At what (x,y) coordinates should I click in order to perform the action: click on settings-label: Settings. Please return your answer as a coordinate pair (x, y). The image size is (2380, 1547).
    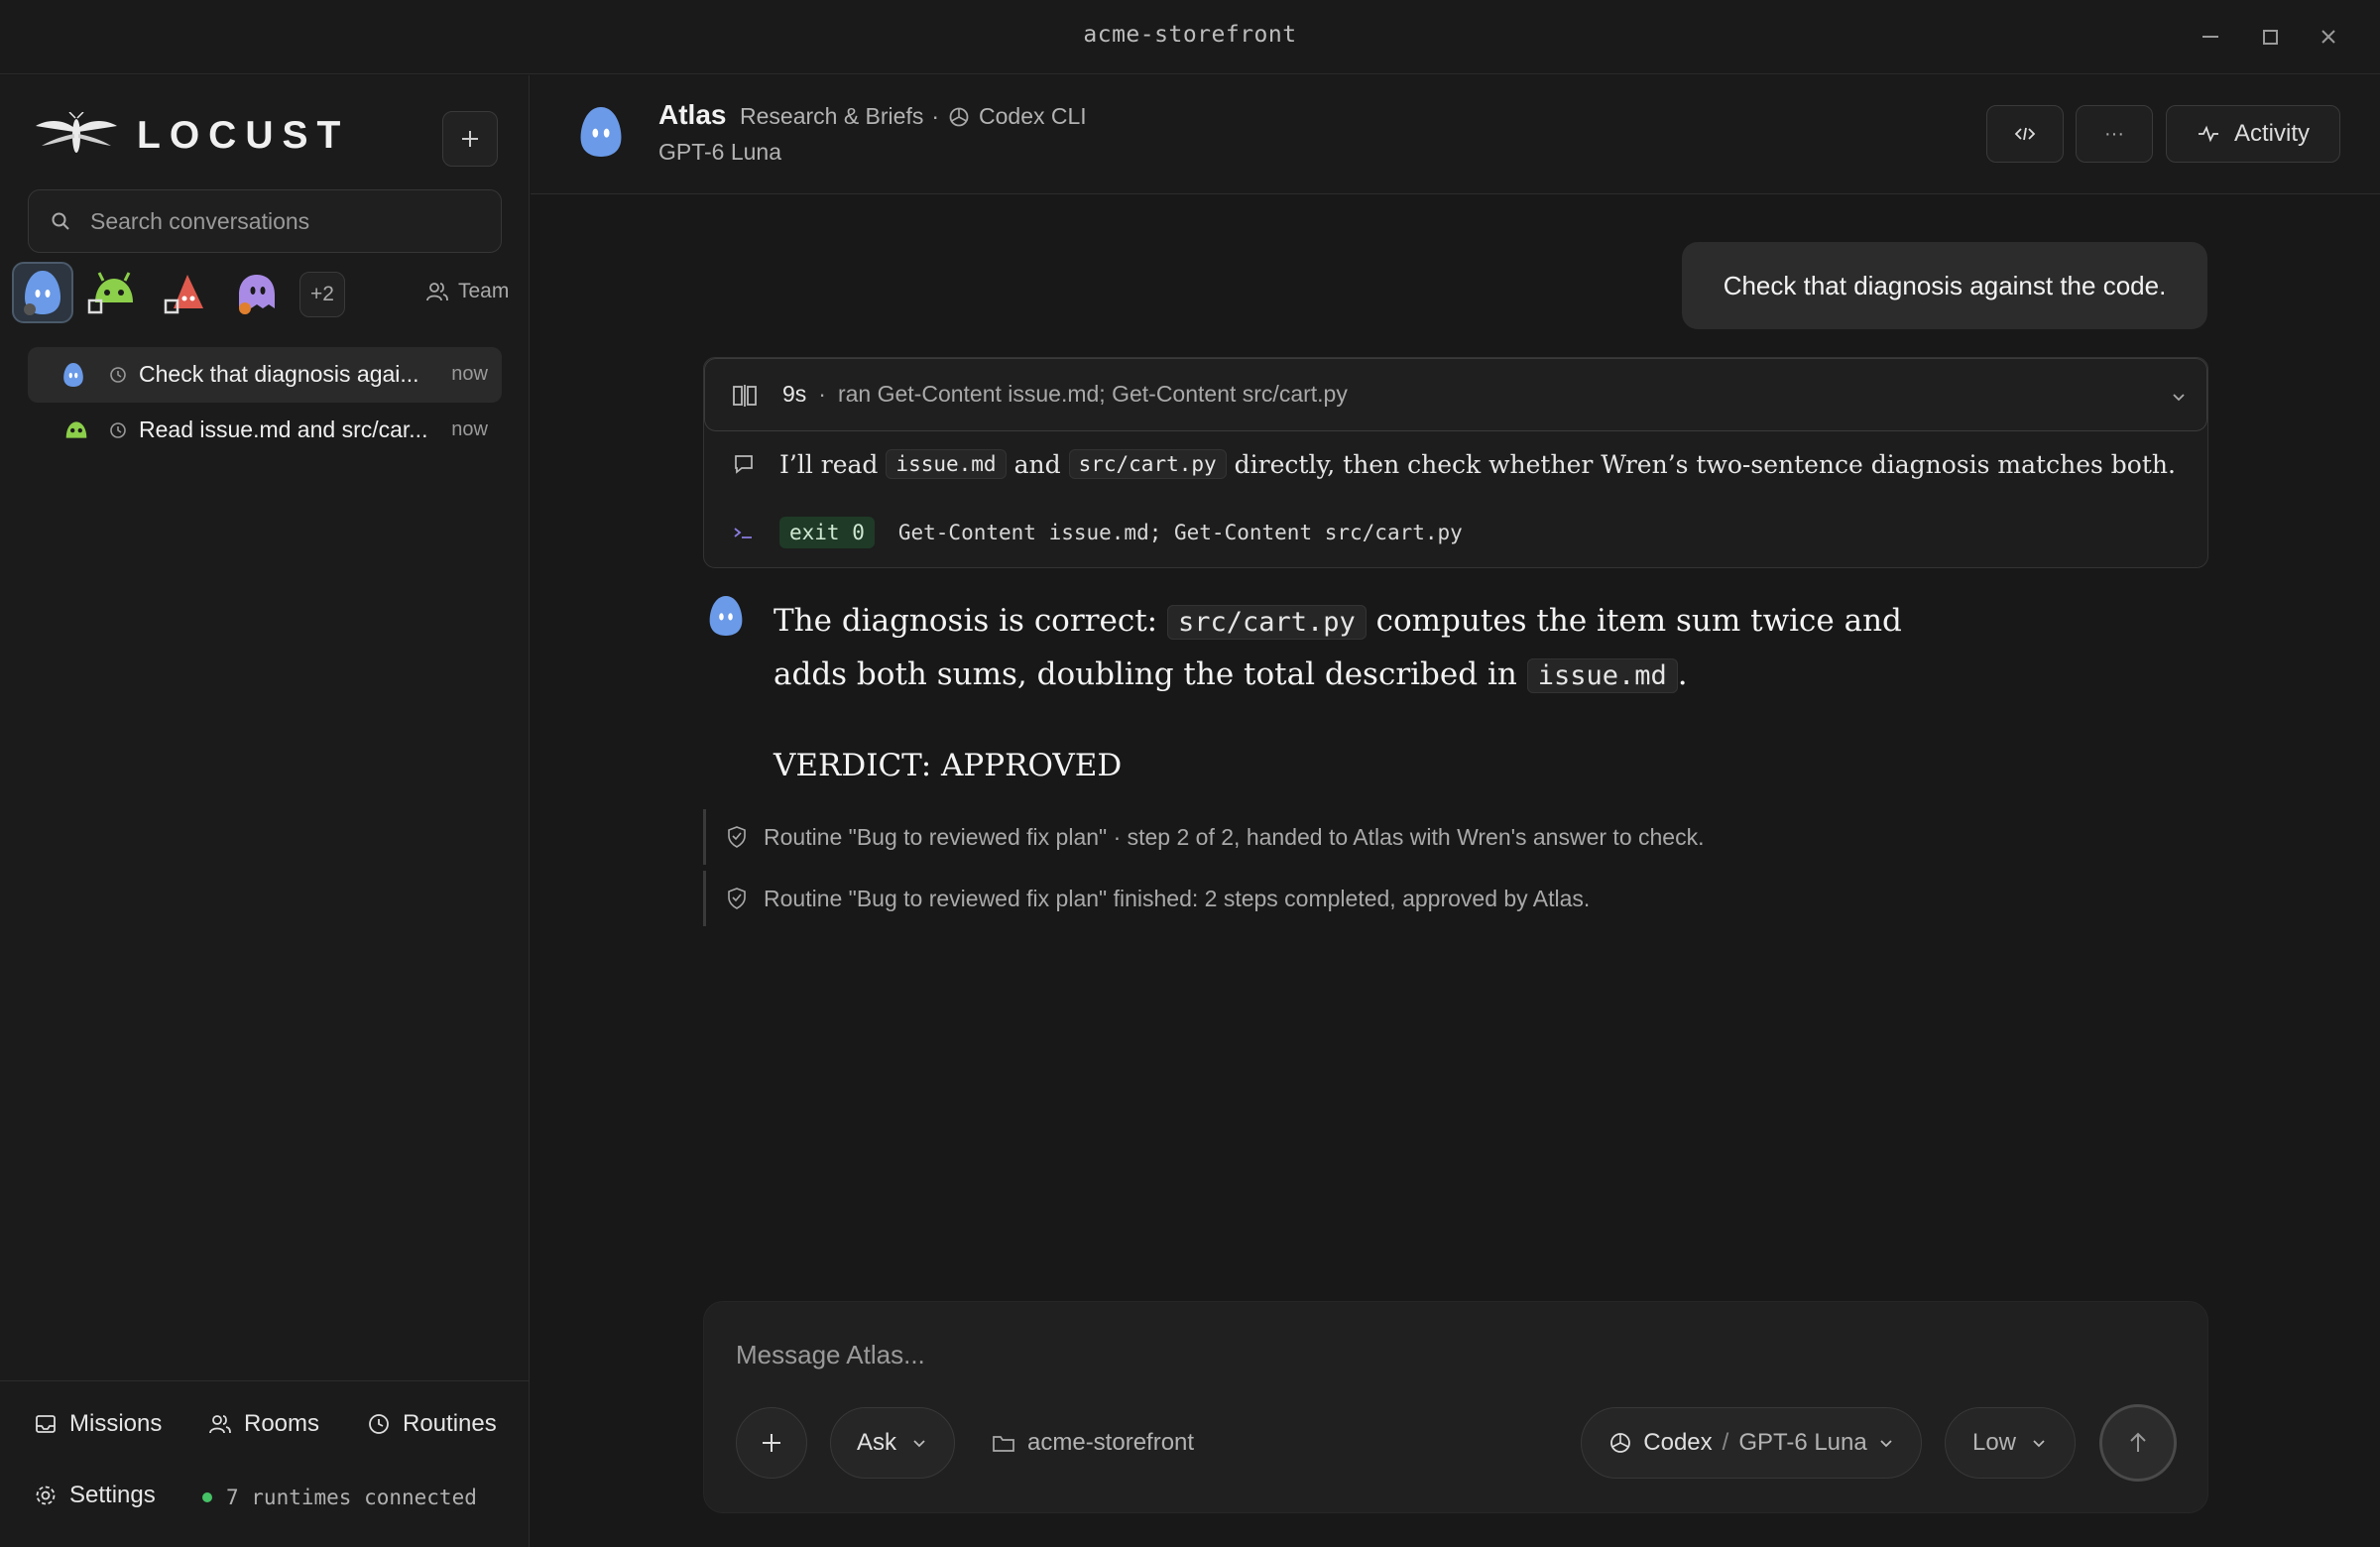
    Looking at the image, I should click on (112, 1495).